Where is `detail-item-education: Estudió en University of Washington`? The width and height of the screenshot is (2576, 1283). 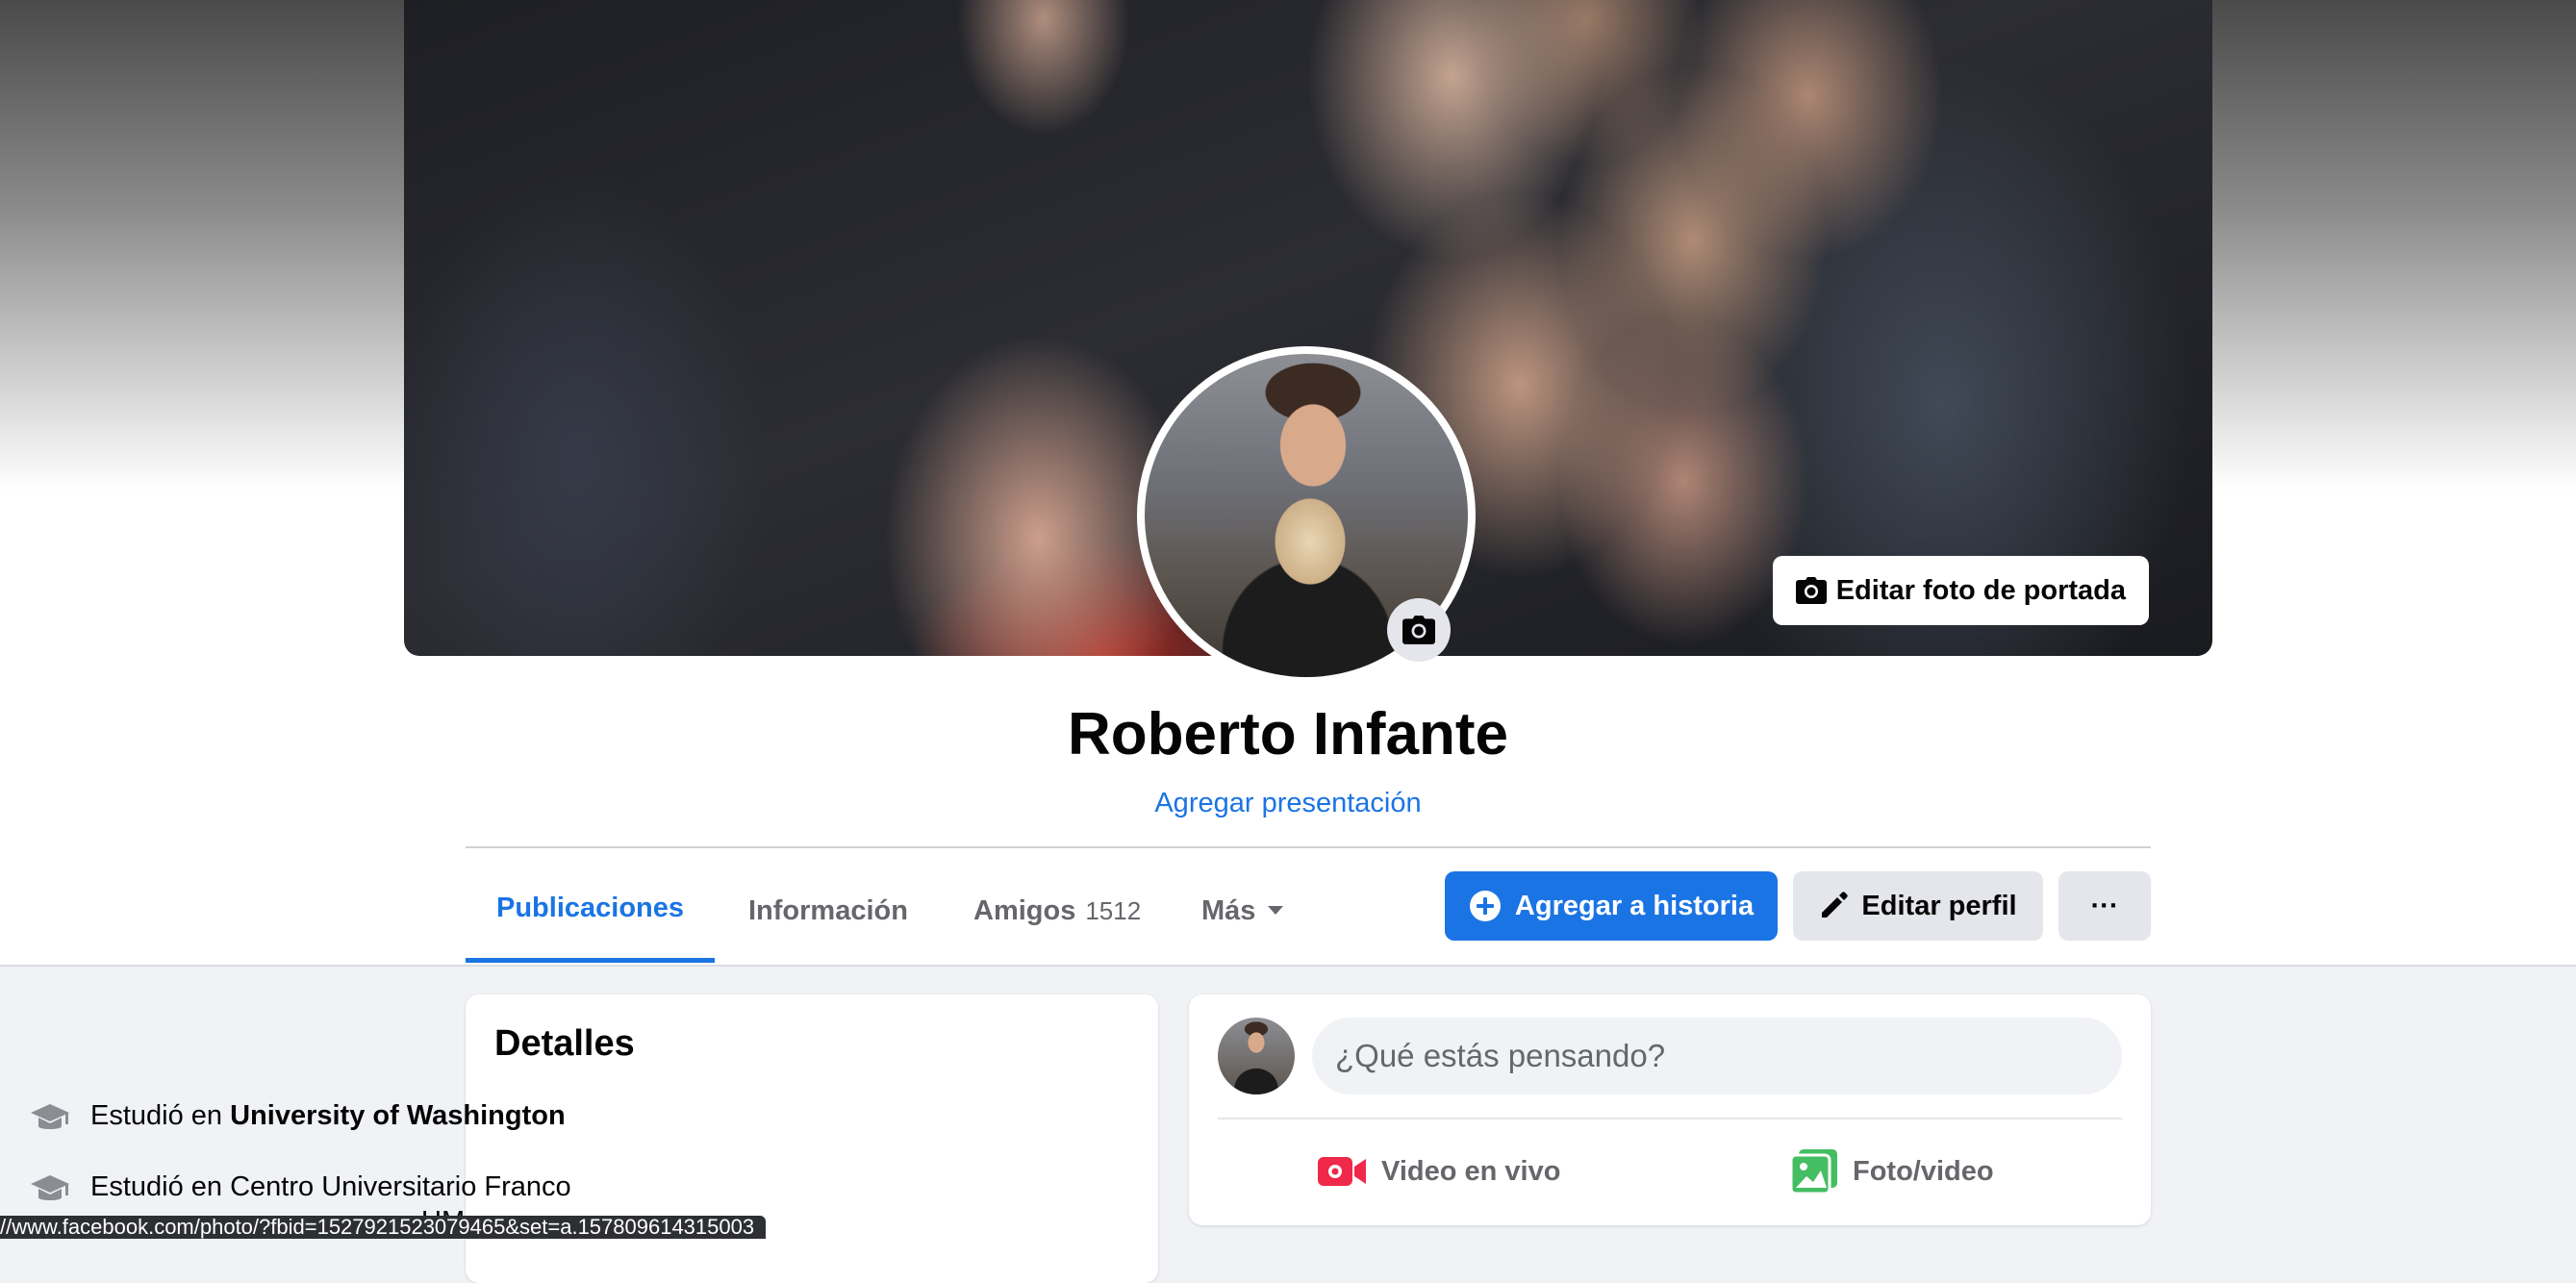 detail-item-education: Estudió en University of Washington is located at coordinates (346, 1119).